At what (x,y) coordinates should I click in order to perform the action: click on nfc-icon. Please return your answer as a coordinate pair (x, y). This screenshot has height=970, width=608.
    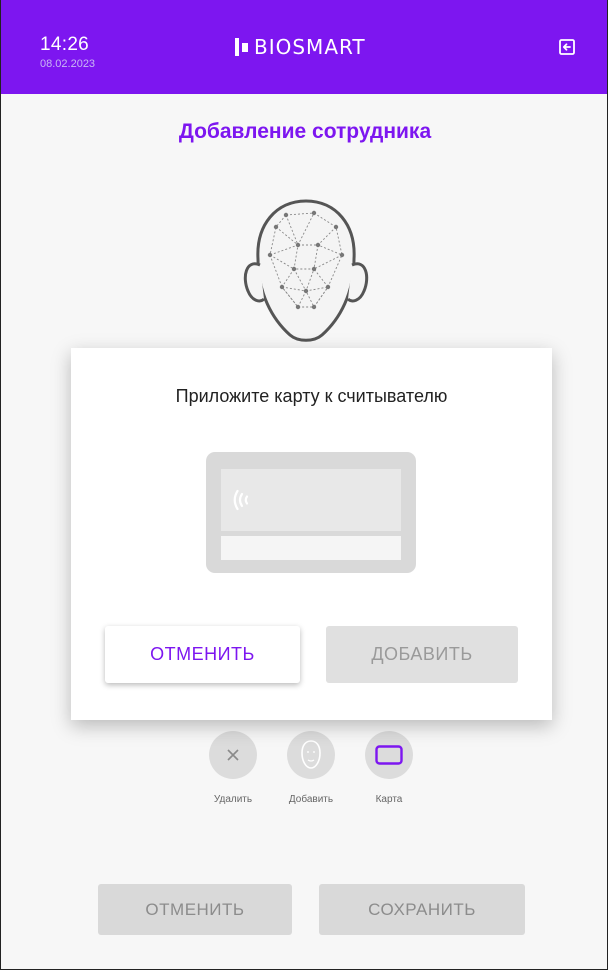
    Looking at the image, I should click on (241, 500).